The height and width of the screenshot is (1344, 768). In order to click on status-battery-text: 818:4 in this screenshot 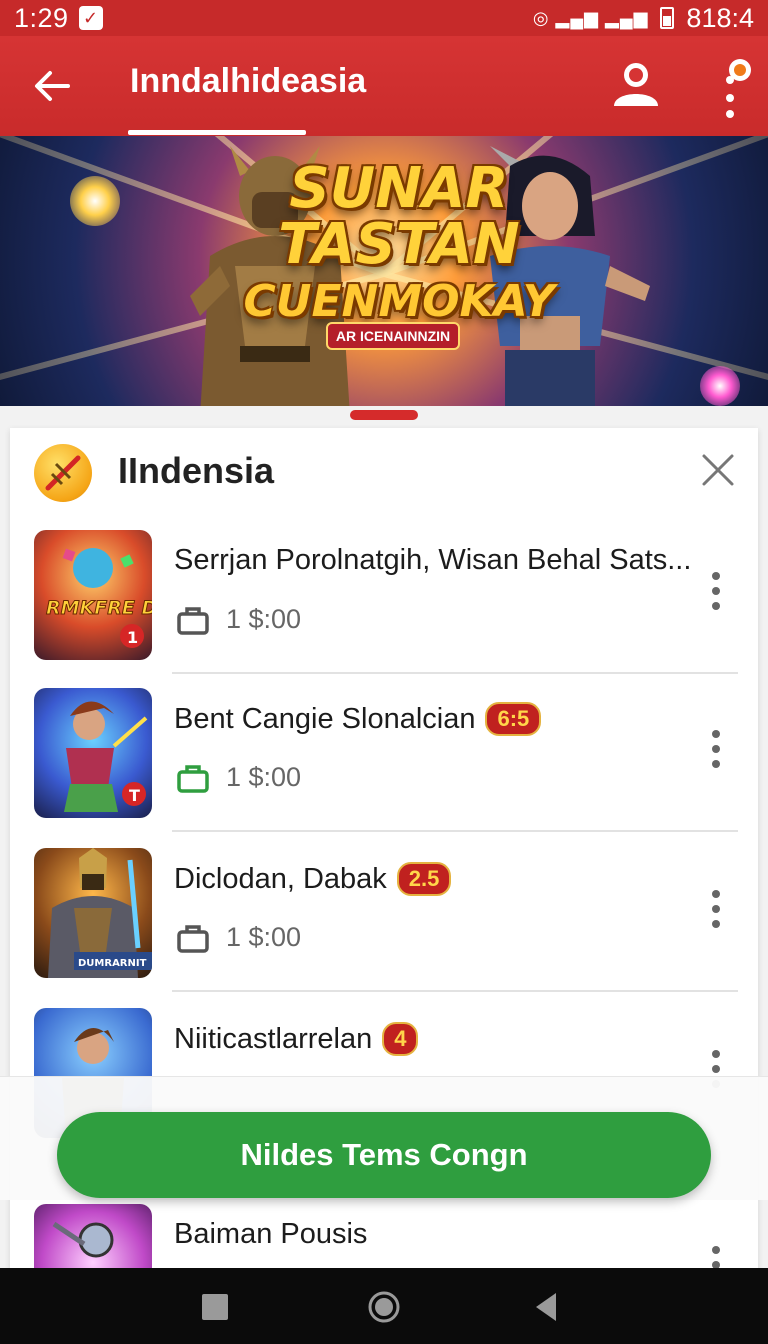, I will do `click(720, 17)`.